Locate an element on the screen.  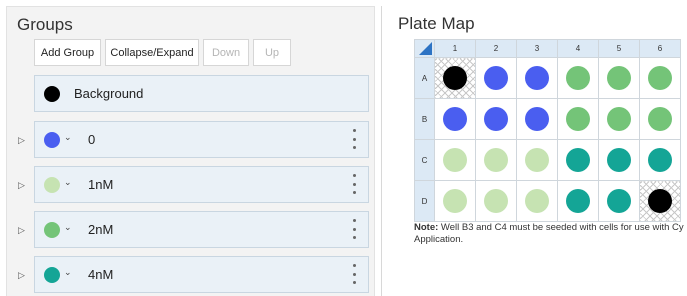
well-B5 is located at coordinates (619, 119).